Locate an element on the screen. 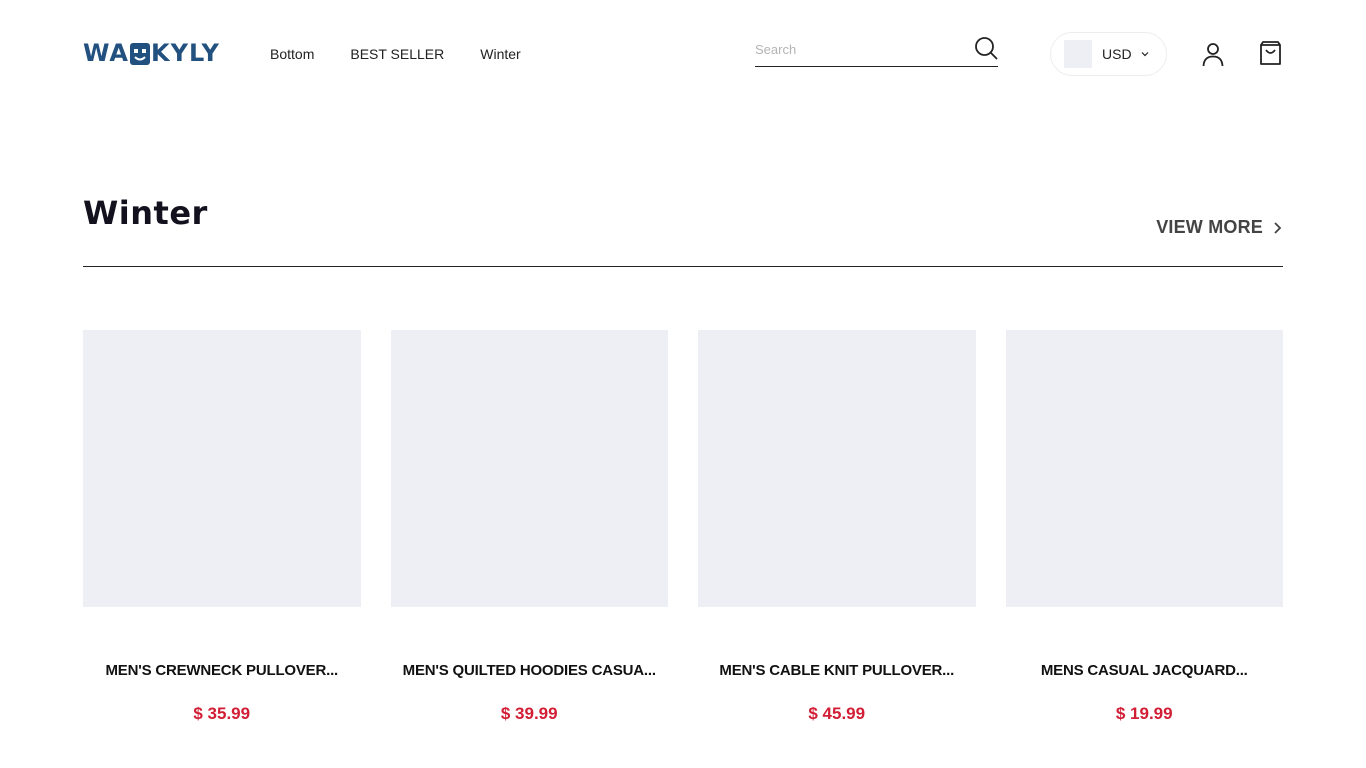 The image size is (1366, 768). nav-item-best-seller: BEST SELLER is located at coordinates (397, 54).